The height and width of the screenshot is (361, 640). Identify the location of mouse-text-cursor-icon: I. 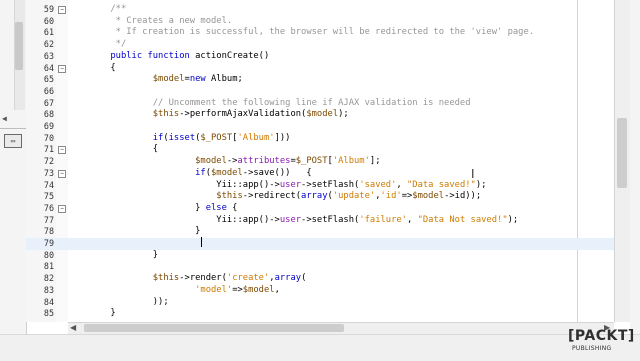
(473, 174).